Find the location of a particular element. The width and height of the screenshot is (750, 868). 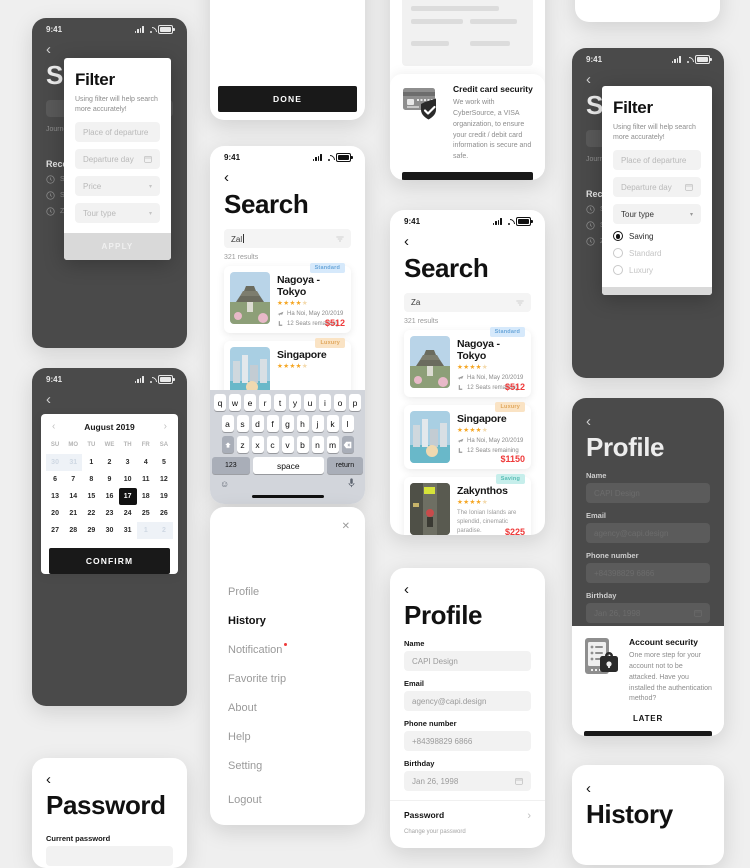

key-j: j is located at coordinates (317, 424).